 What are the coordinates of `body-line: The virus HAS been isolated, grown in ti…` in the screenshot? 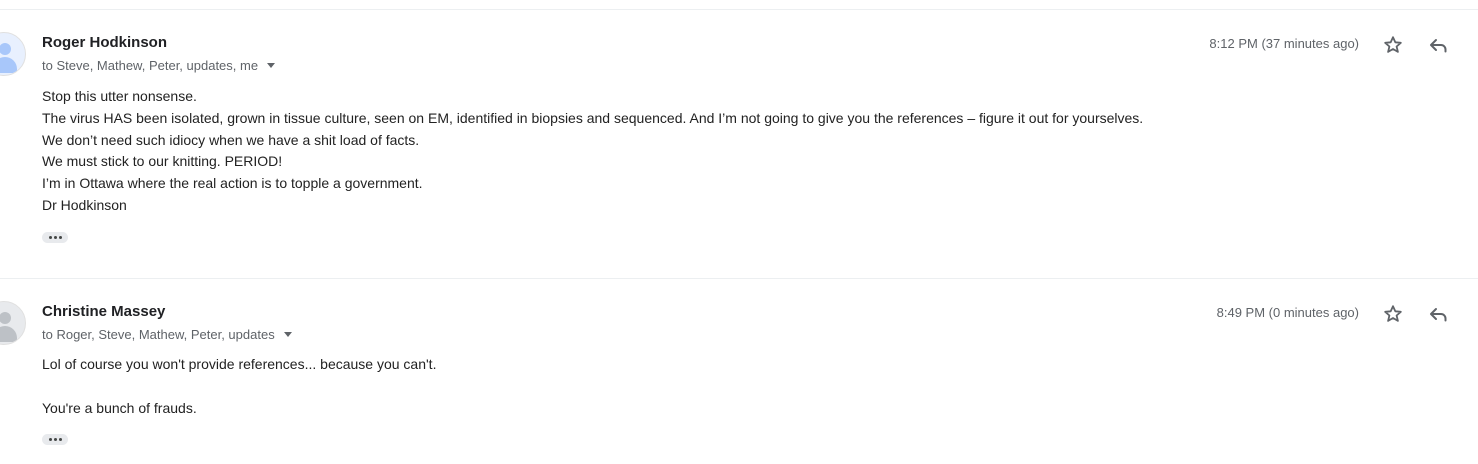 It's located at (593, 117).